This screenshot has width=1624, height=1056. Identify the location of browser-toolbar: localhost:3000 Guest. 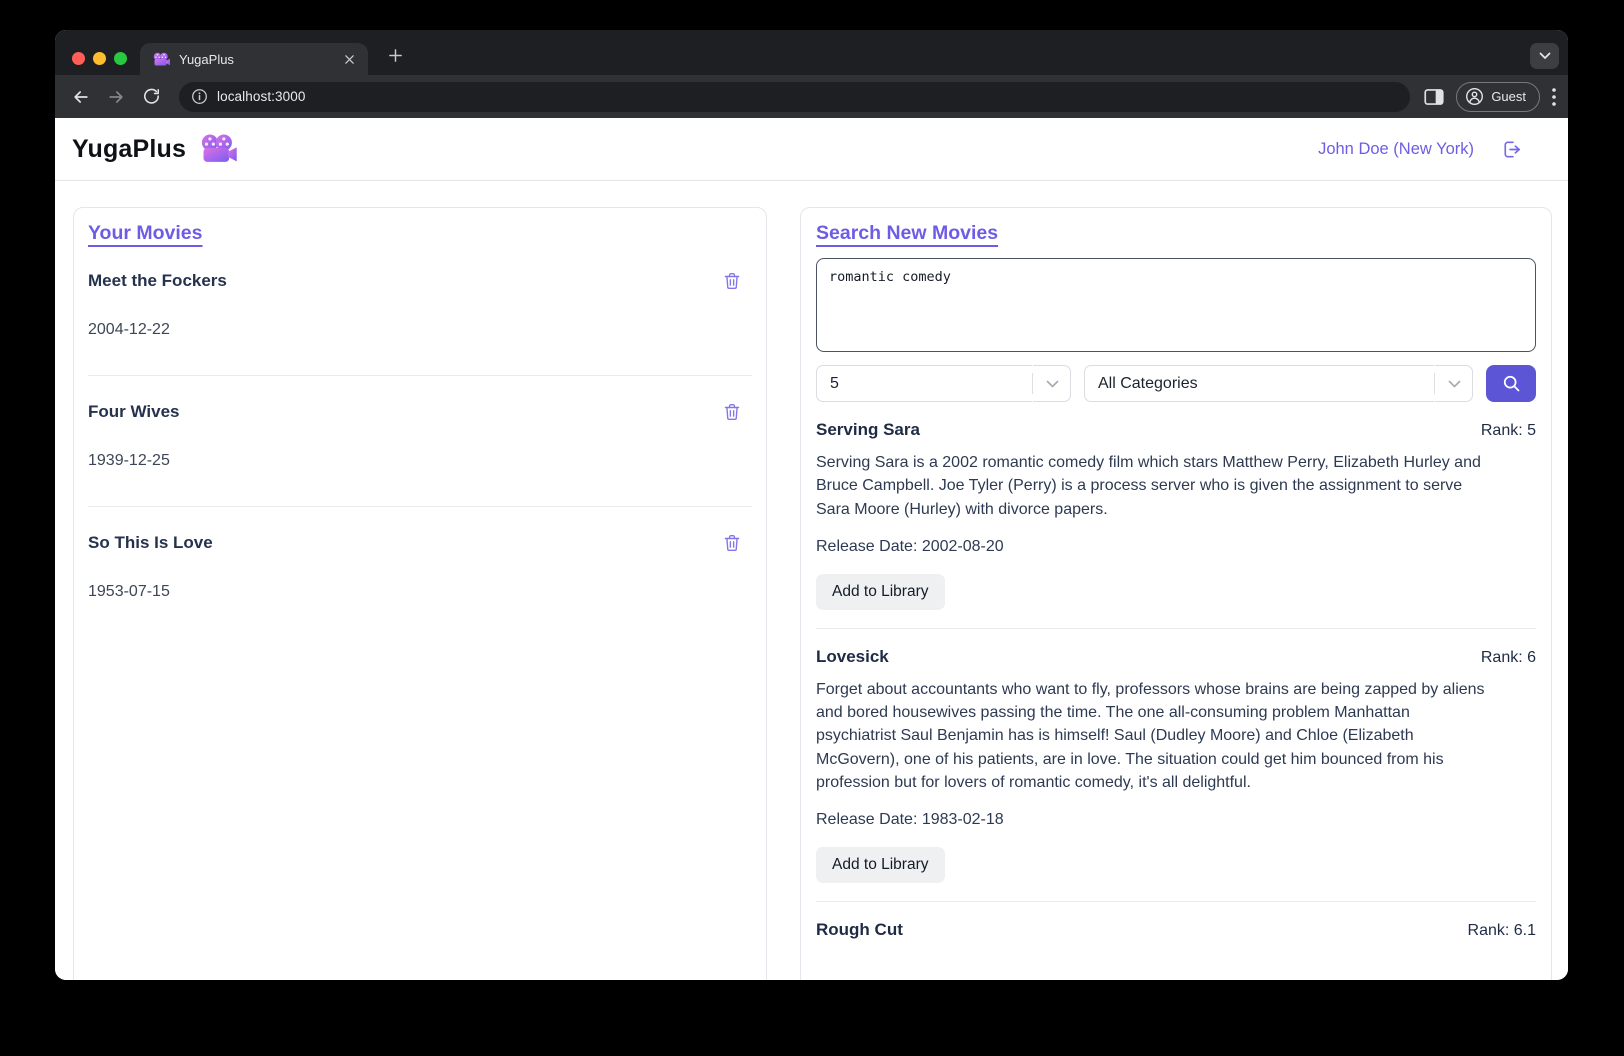
(811, 96).